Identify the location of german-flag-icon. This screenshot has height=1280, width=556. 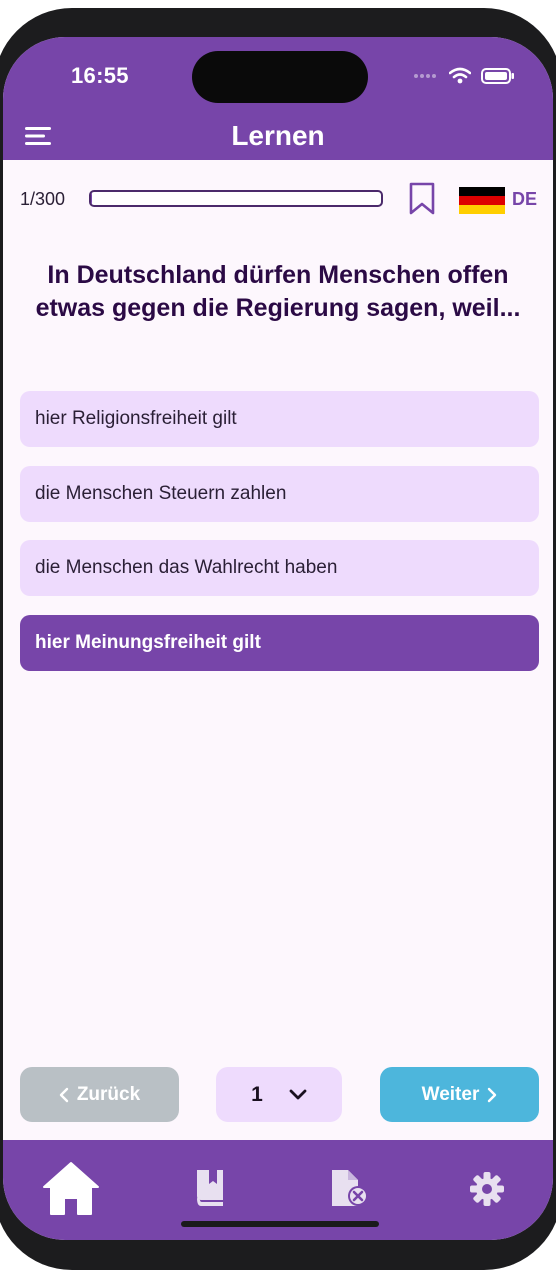
(482, 200).